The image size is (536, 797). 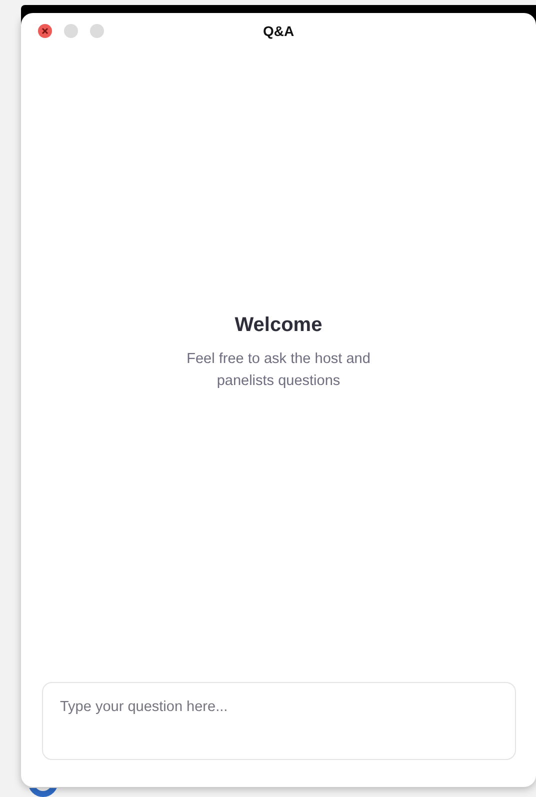 What do you see at coordinates (45, 31) in the screenshot?
I see `close-button` at bounding box center [45, 31].